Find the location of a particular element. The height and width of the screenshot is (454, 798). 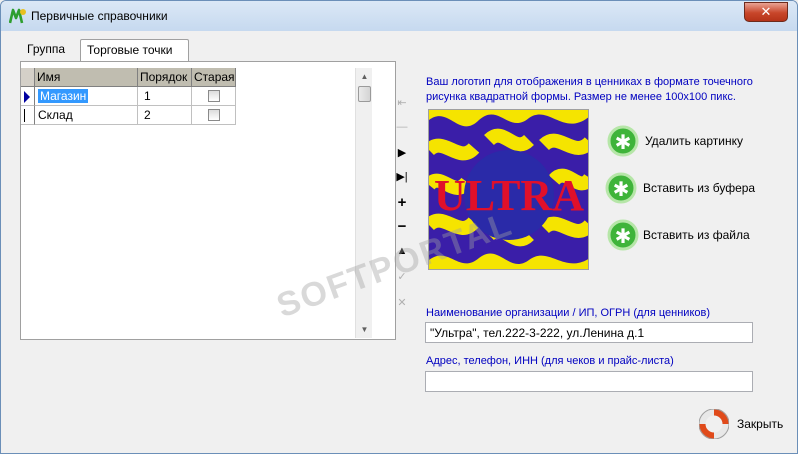

column-header-name: Имя is located at coordinates (86, 77).